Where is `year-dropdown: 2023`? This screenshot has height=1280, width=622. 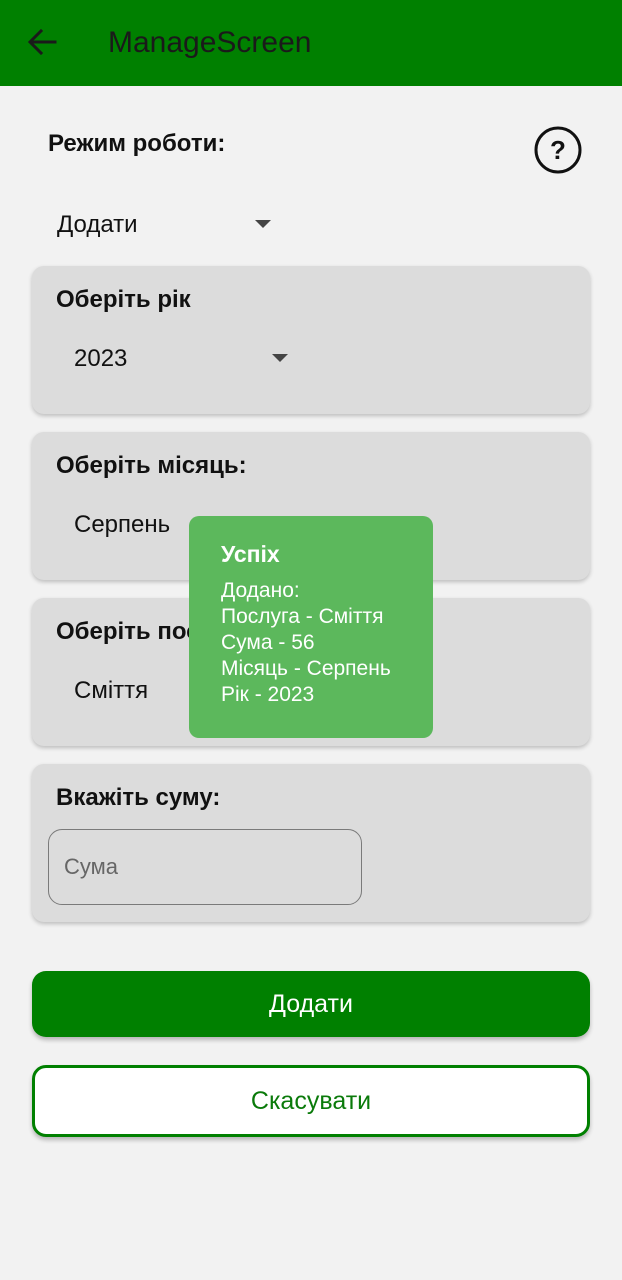
year-dropdown: 2023 is located at coordinates (184, 359).